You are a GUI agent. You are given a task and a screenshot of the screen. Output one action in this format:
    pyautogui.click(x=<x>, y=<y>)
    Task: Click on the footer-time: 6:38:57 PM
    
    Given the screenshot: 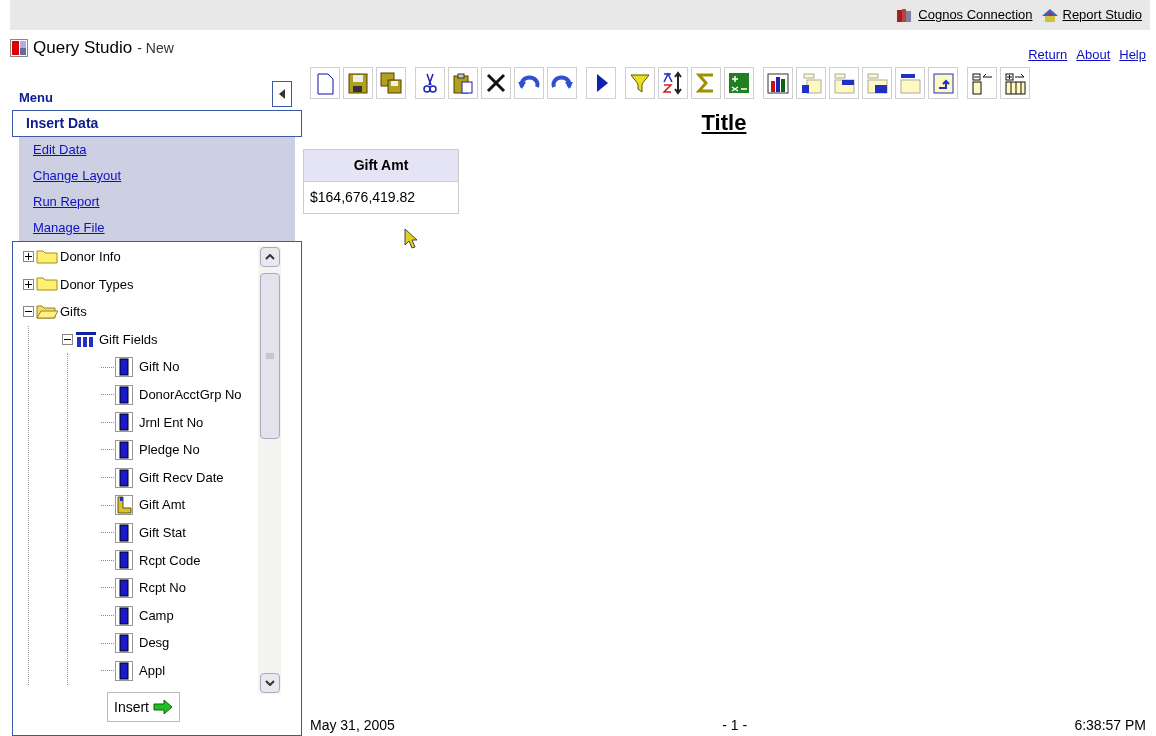 What is the action you would take?
    pyautogui.click(x=1110, y=725)
    